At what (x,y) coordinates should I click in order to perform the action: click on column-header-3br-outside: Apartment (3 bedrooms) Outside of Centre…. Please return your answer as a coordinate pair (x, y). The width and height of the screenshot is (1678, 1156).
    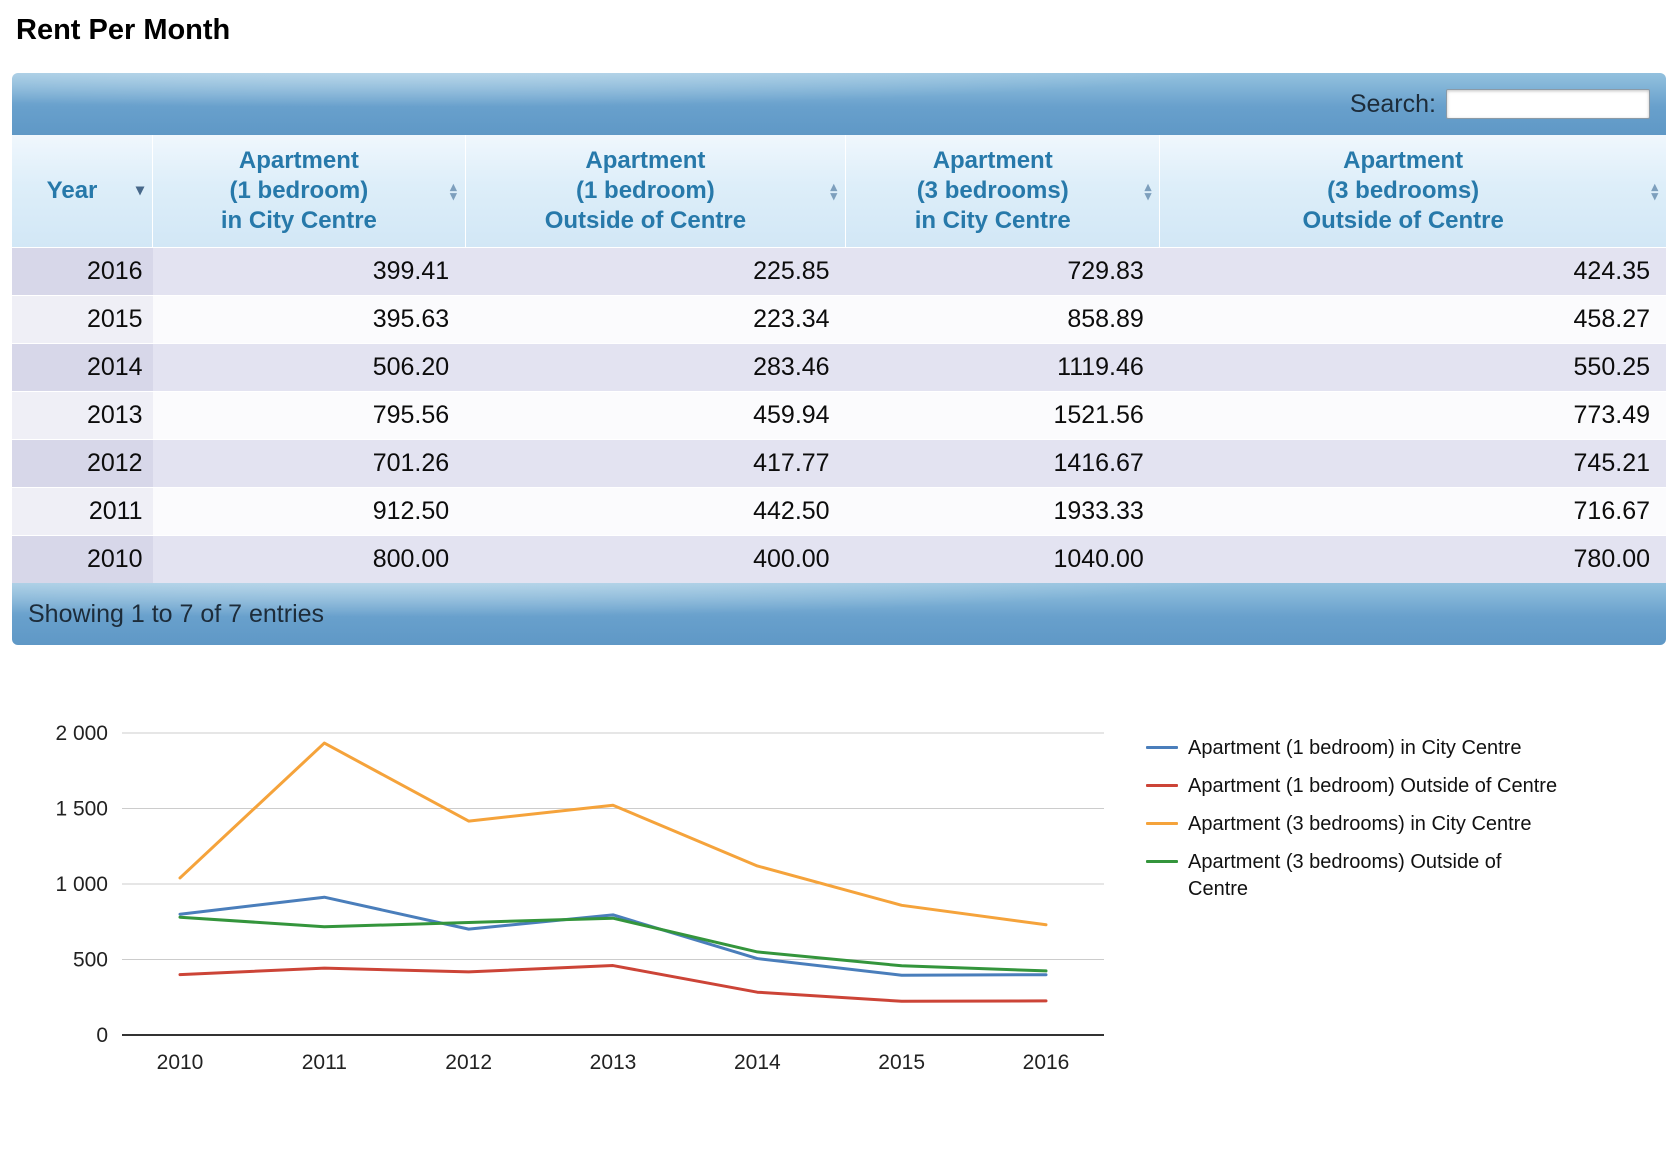
    Looking at the image, I should click on (1412, 191).